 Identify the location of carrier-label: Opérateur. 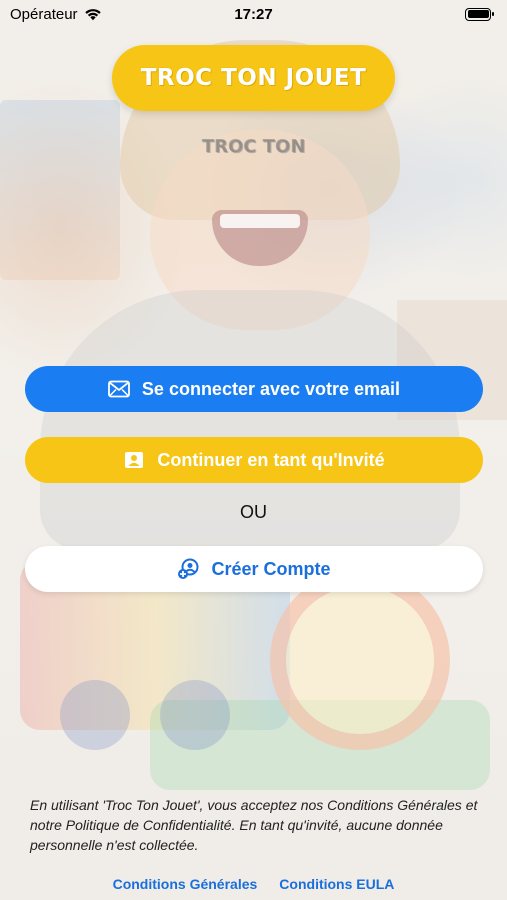
(44, 14).